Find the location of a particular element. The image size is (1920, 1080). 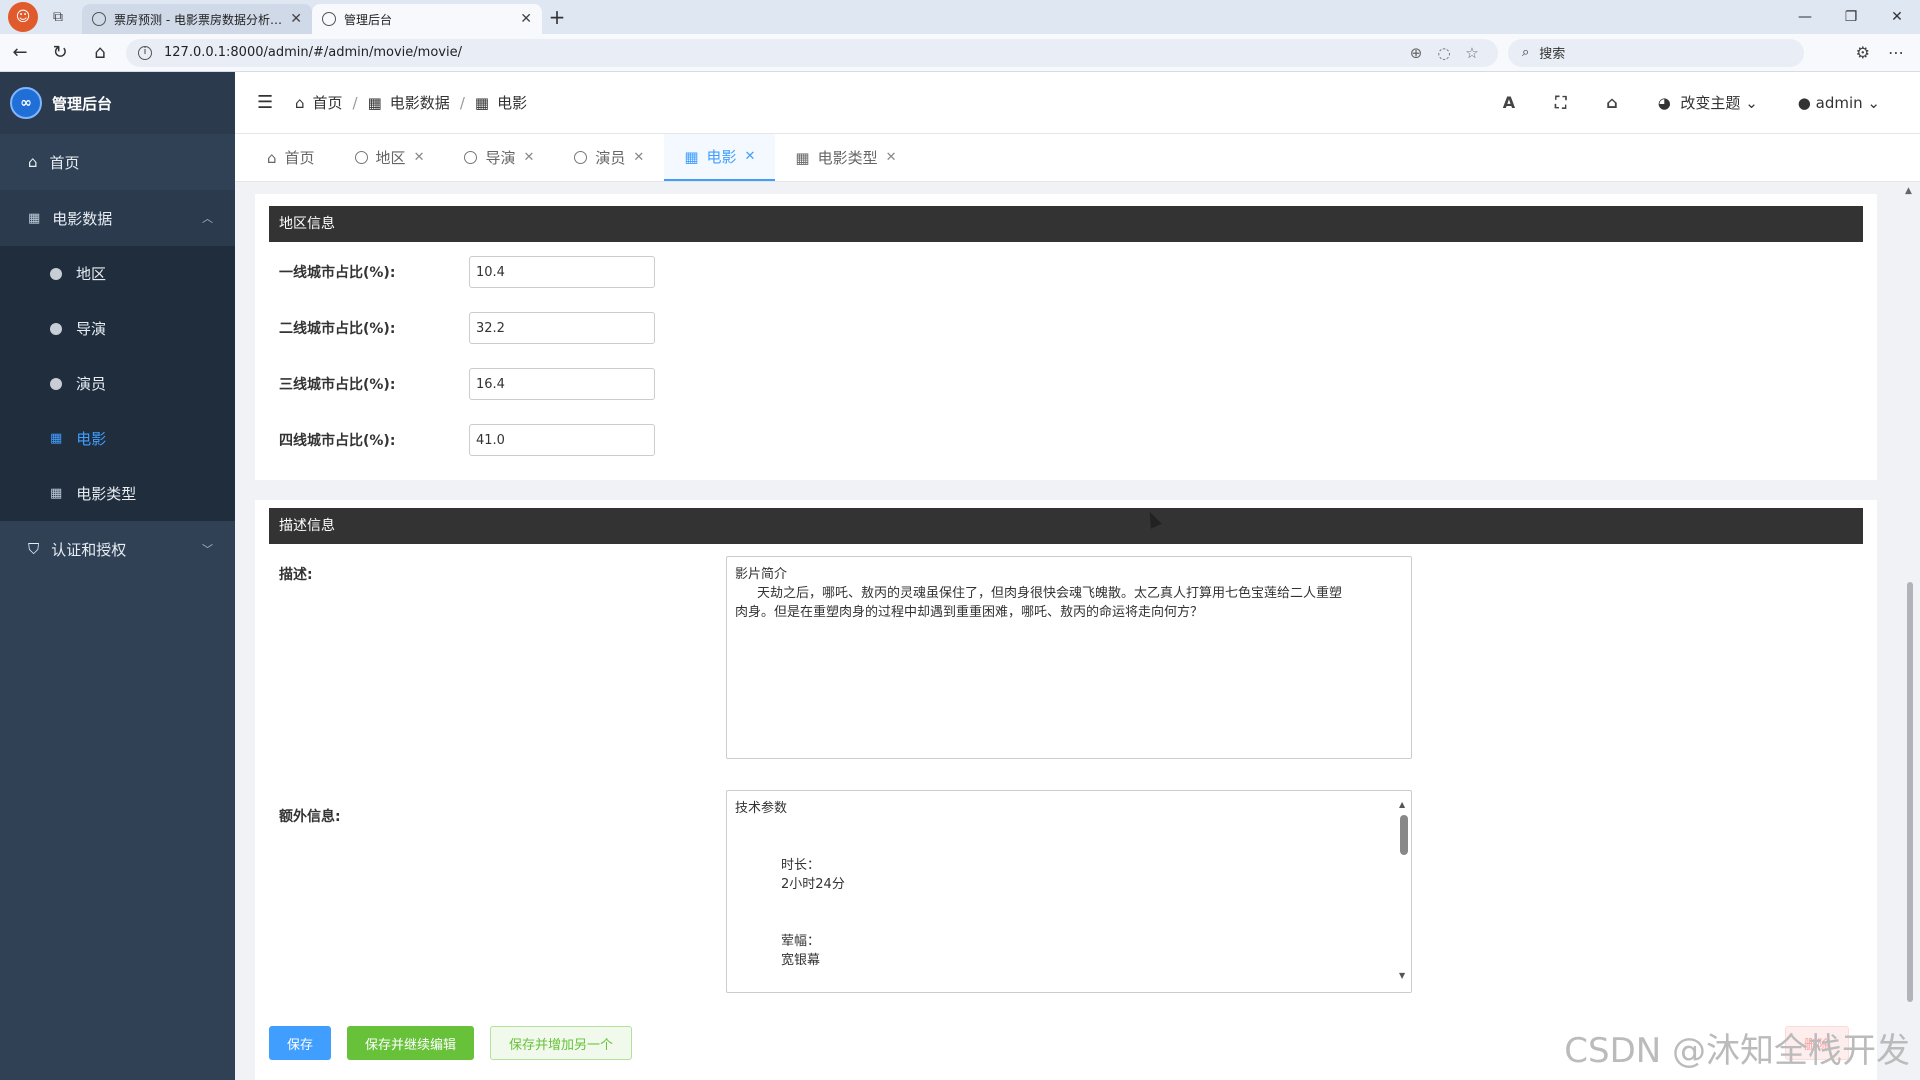

tab-label: 导演 is located at coordinates (500, 158).